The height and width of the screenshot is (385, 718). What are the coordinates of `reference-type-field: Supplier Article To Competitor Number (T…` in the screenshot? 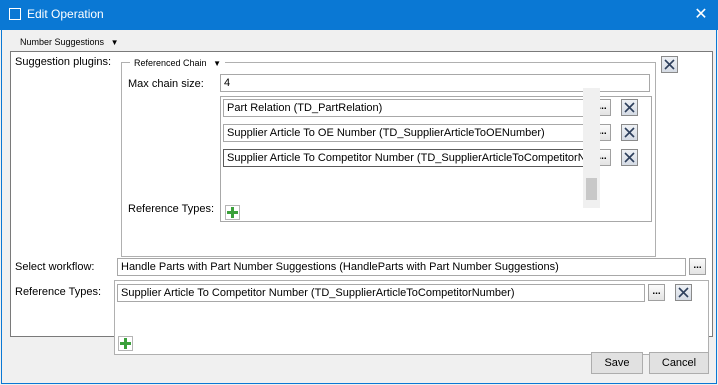 It's located at (381, 293).